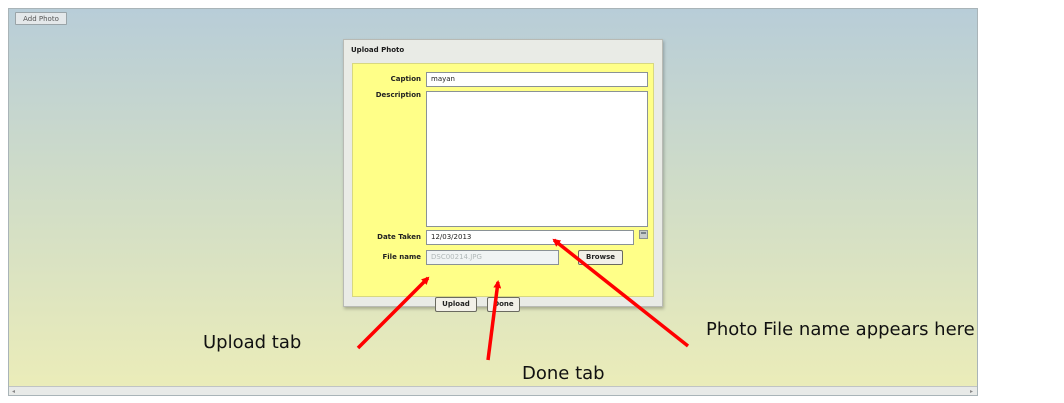  Describe the element at coordinates (971, 391) in the screenshot. I see `scroll-right-icon: ▸` at that location.